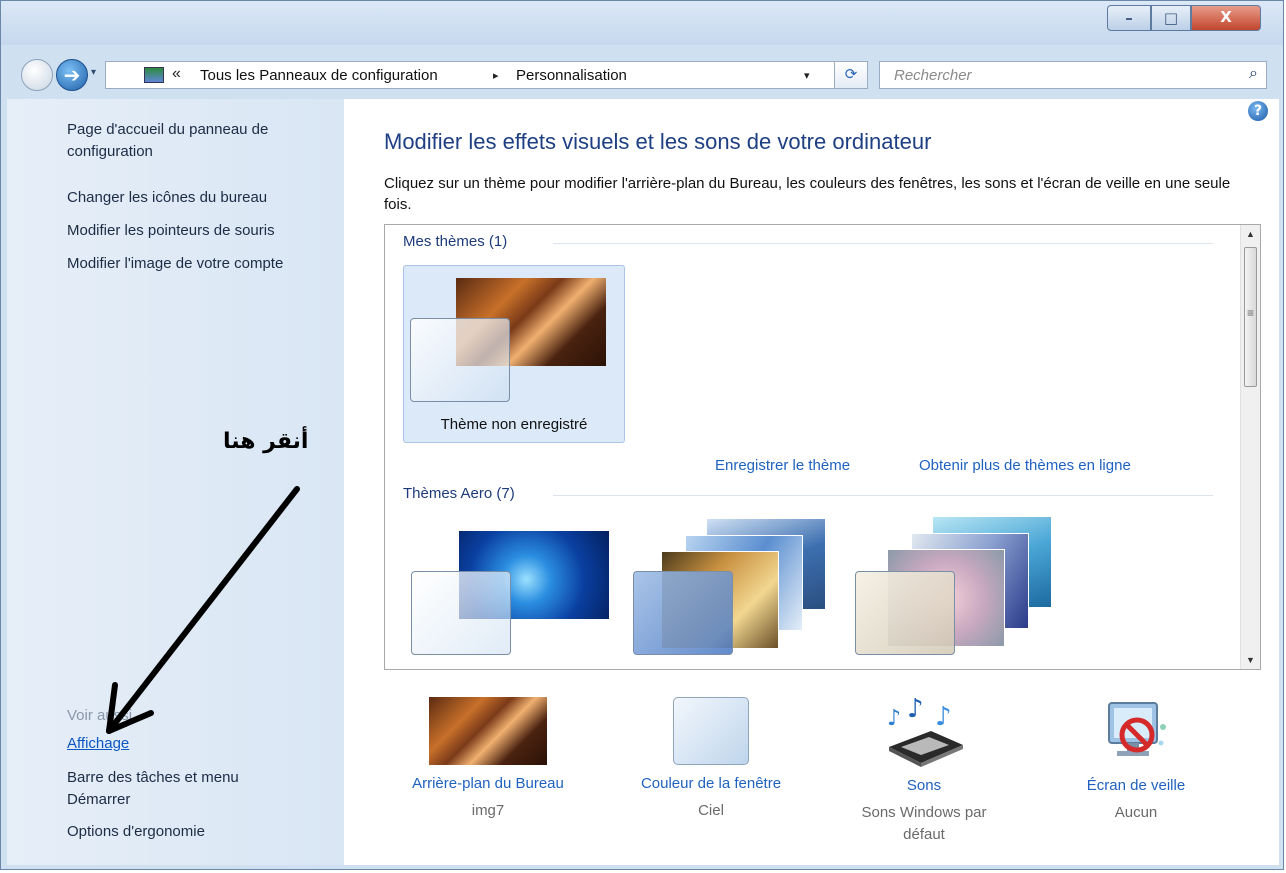 The width and height of the screenshot is (1286, 873). What do you see at coordinates (782, 465) in the screenshot?
I see `save-theme-link: Enregistrer le thème` at bounding box center [782, 465].